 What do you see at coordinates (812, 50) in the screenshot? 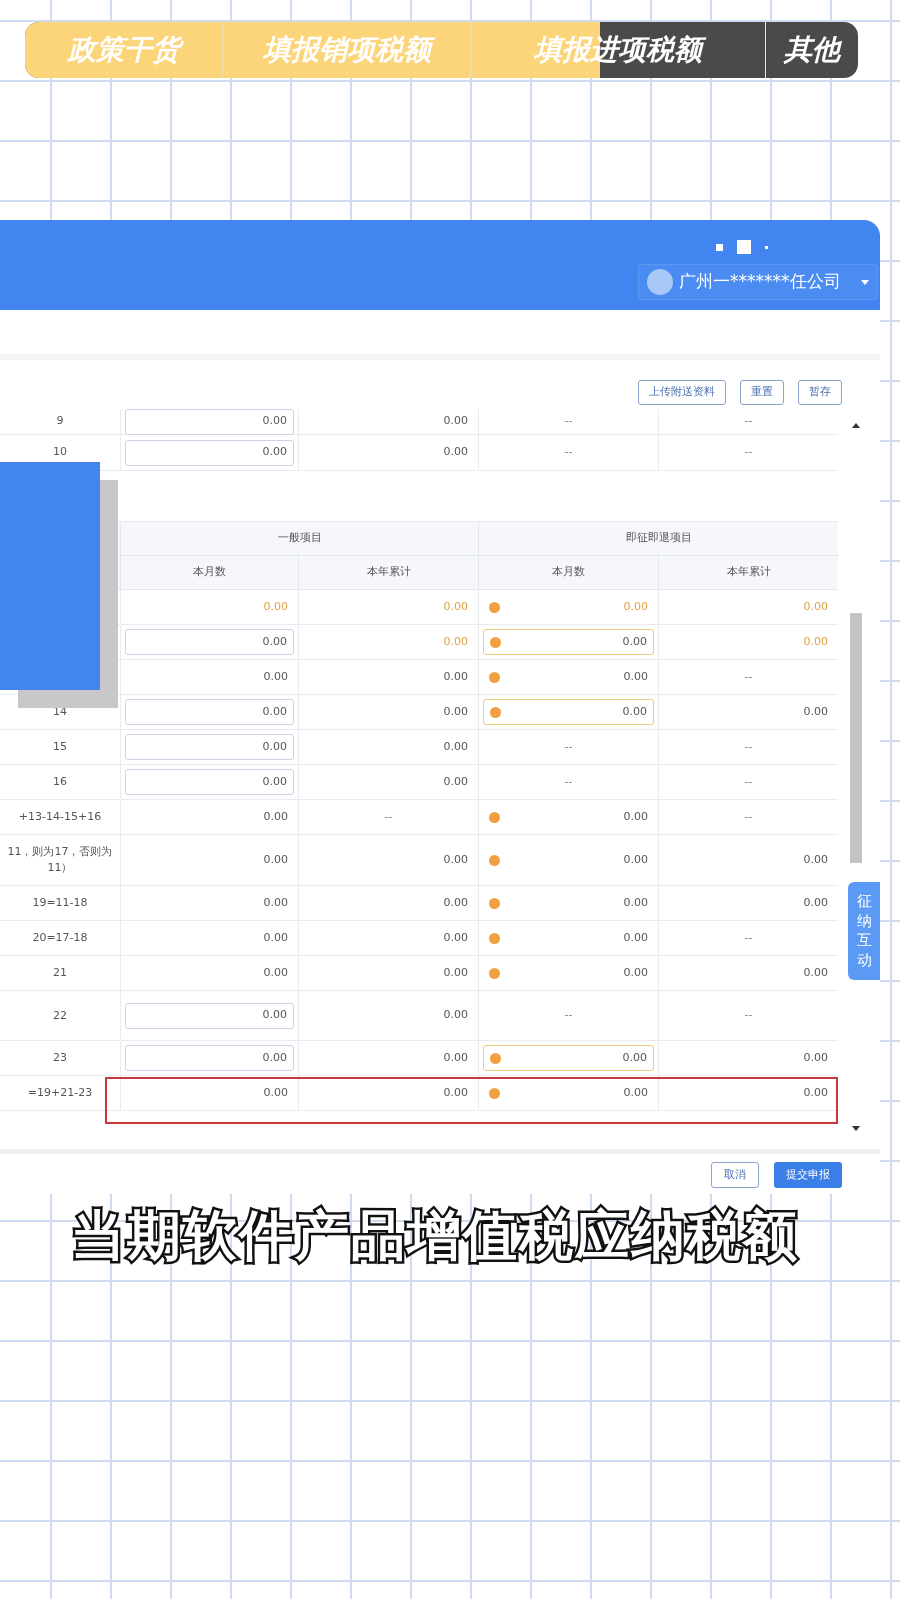
I see `tab-label: 其他` at bounding box center [812, 50].